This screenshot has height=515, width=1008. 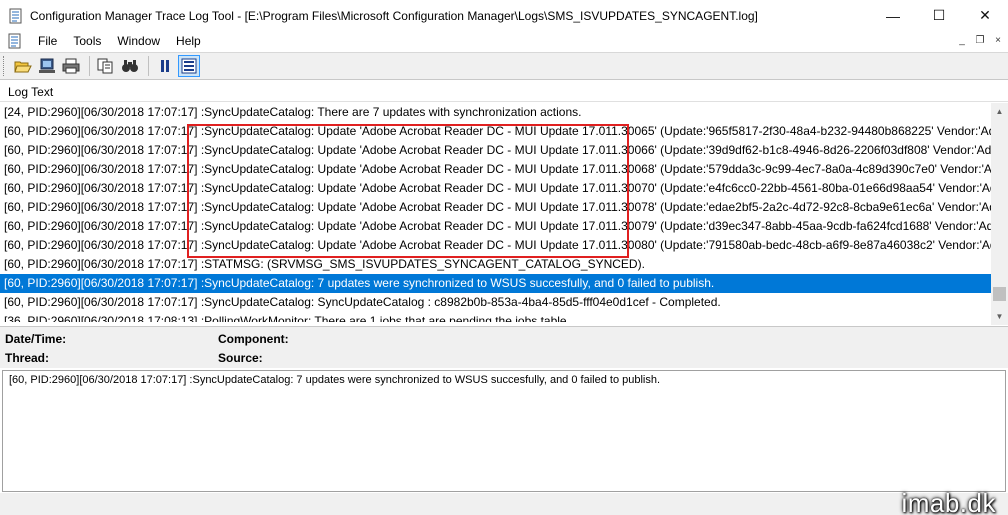 I want to click on log-scrollbar: ▲ ▼, so click(x=999, y=214).